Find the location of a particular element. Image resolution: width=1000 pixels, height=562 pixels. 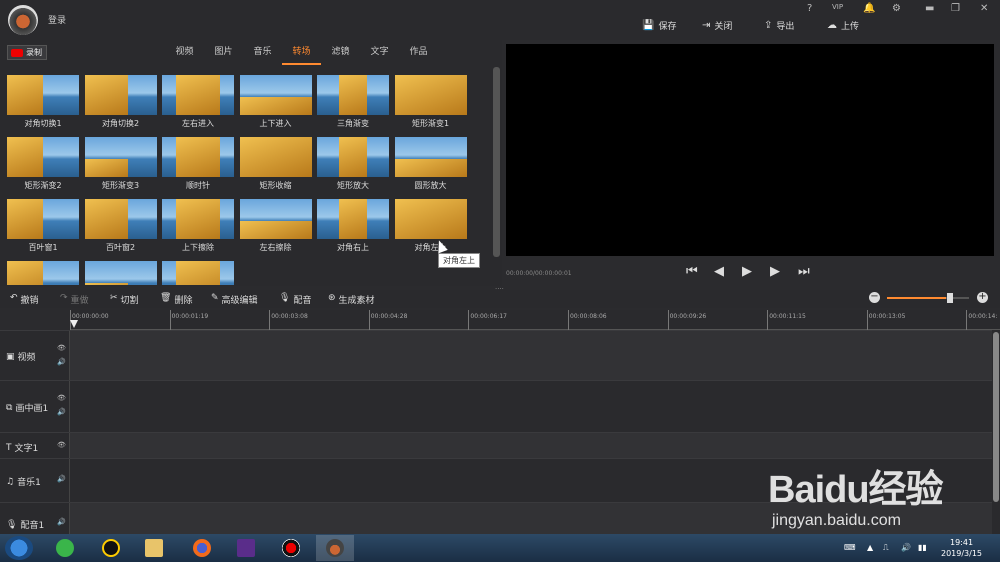

taskbar-app-qq is located at coordinates (111, 548).